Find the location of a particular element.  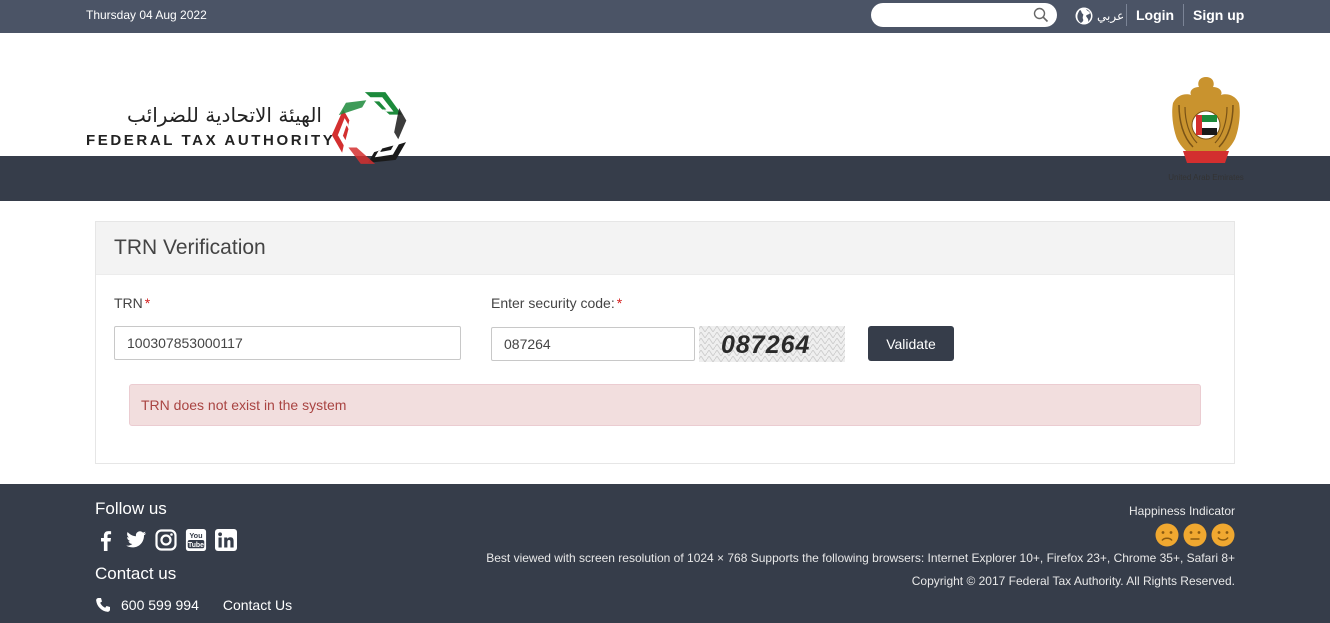

search-input is located at coordinates (958, 15).